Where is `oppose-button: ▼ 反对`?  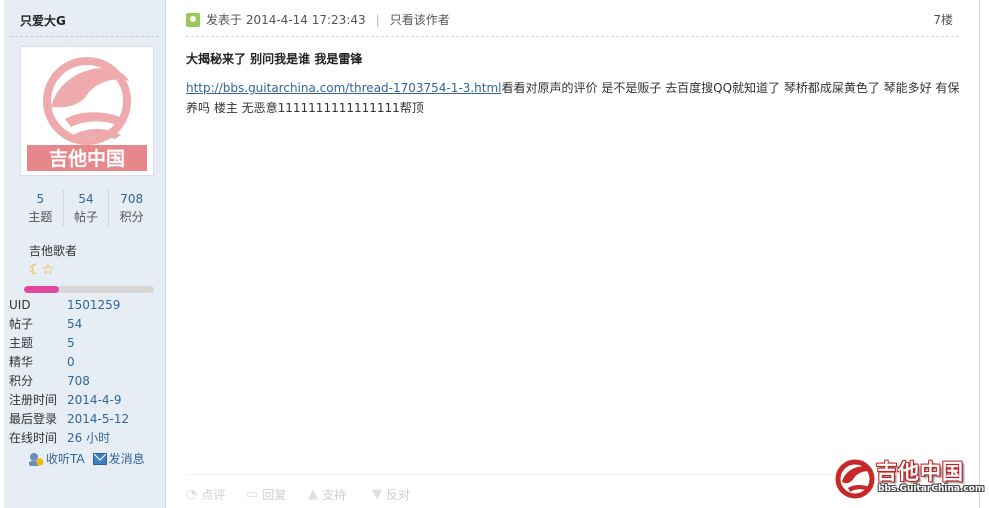
oppose-button: ▼ 反对 is located at coordinates (391, 494).